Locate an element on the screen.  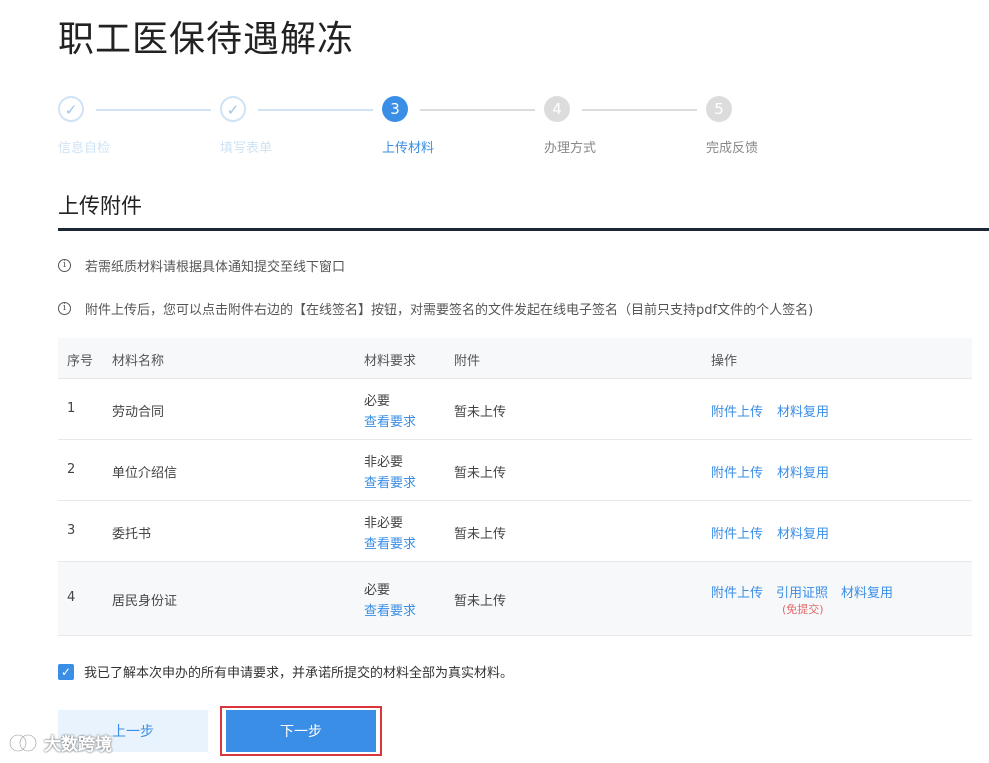
table-row: 1 劳动合同 必要 查看要求 暂未上传 附件上传 材料复用 is located at coordinates (515, 409).